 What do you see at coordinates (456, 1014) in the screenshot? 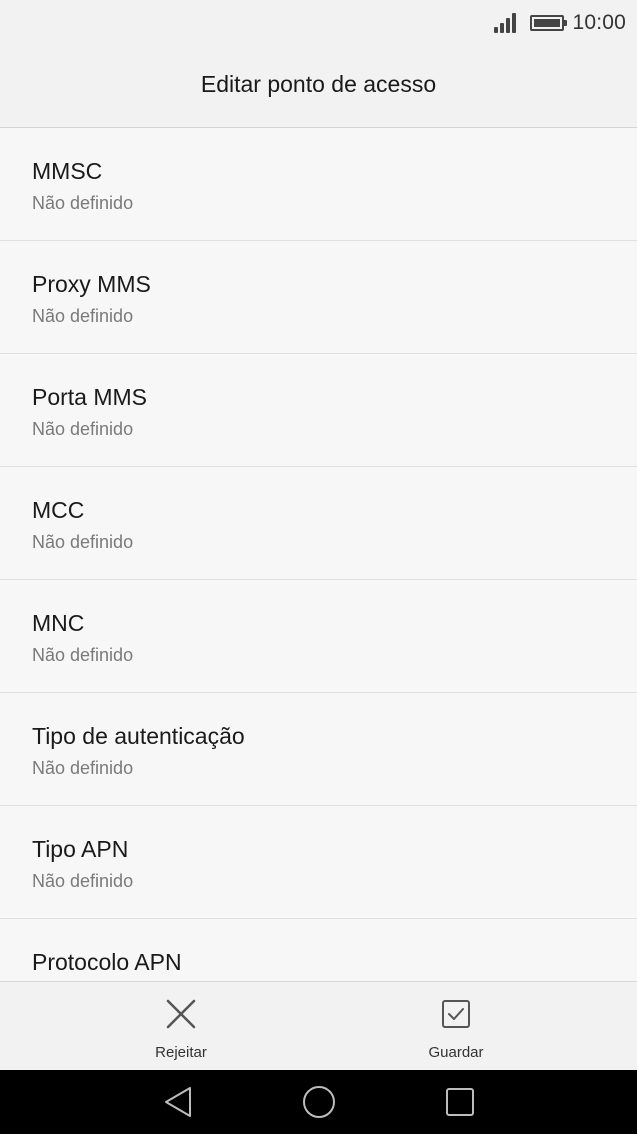
I see `checkbox-icon` at bounding box center [456, 1014].